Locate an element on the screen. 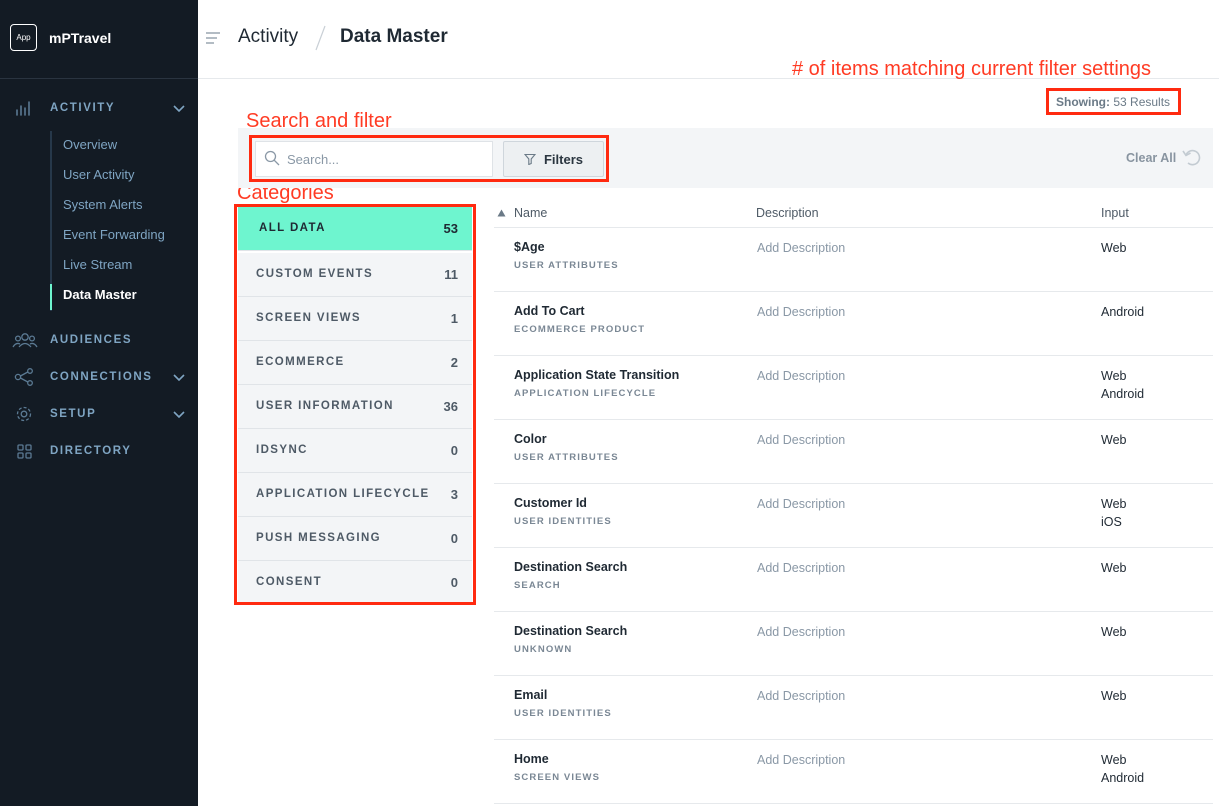  nav-audiences: AUDIENCES is located at coordinates (99, 340).